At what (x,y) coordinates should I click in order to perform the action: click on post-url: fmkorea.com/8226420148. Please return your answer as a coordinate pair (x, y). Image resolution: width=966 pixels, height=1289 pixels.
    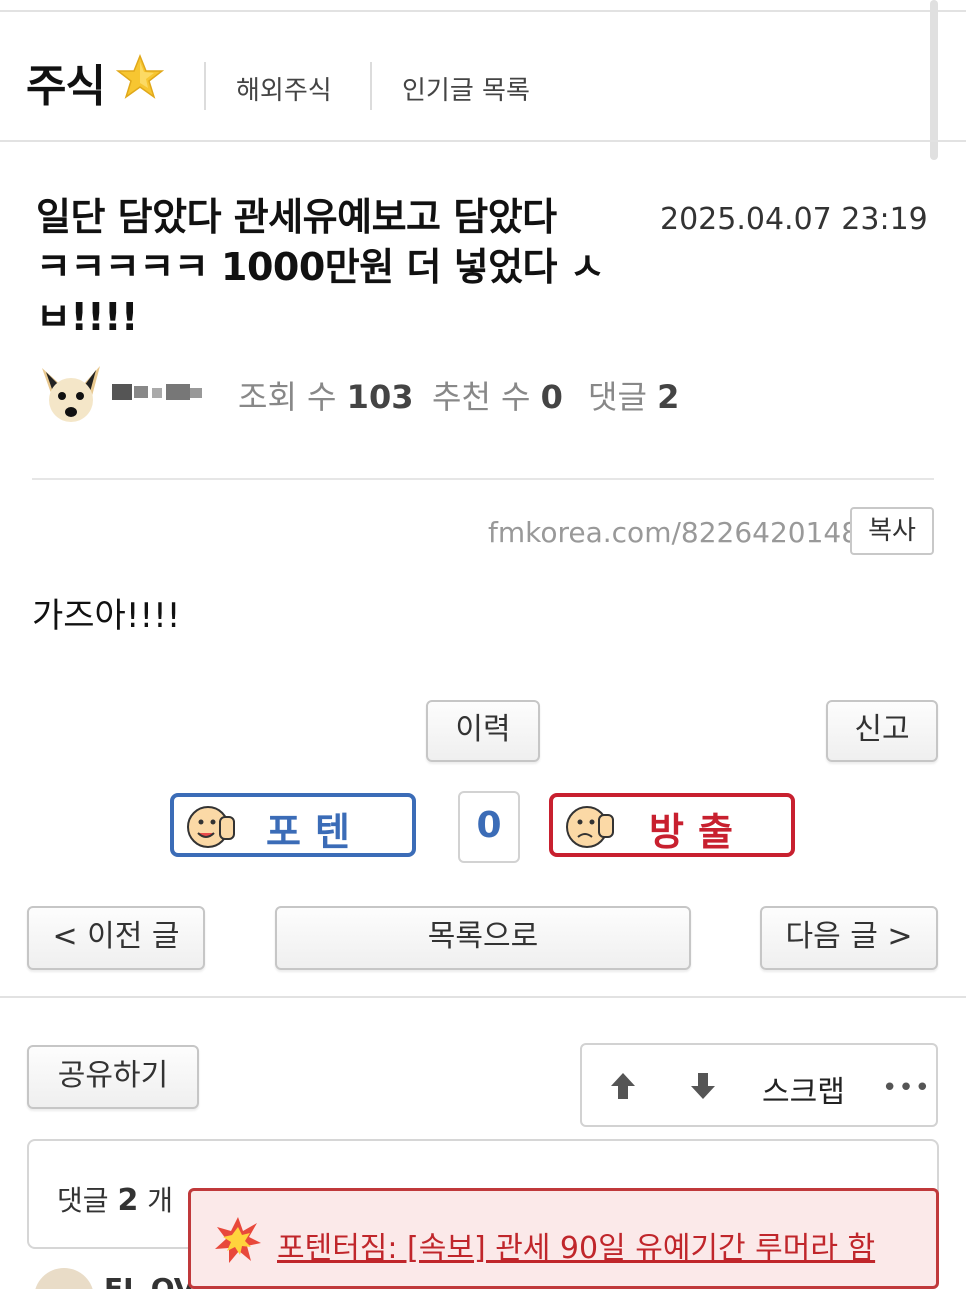
    Looking at the image, I should click on (673, 532).